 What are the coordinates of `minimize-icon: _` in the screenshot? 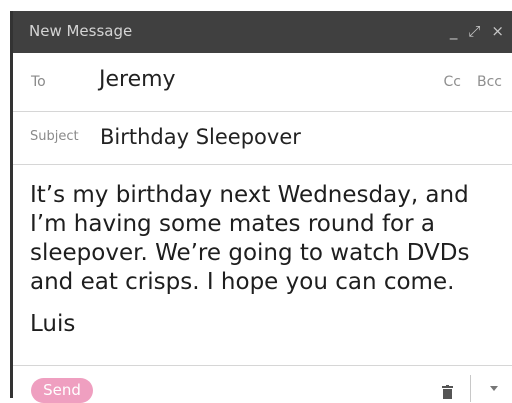 It's located at (454, 31).